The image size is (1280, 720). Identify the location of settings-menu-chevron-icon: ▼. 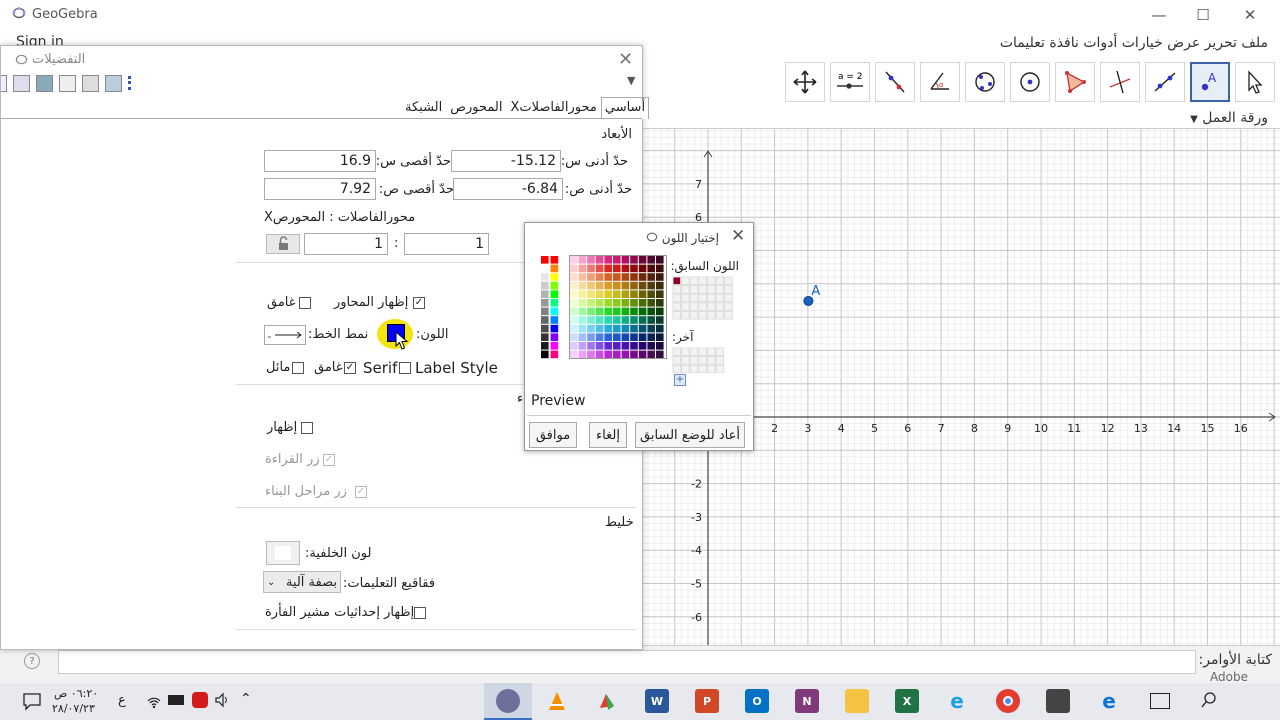
(631, 80).